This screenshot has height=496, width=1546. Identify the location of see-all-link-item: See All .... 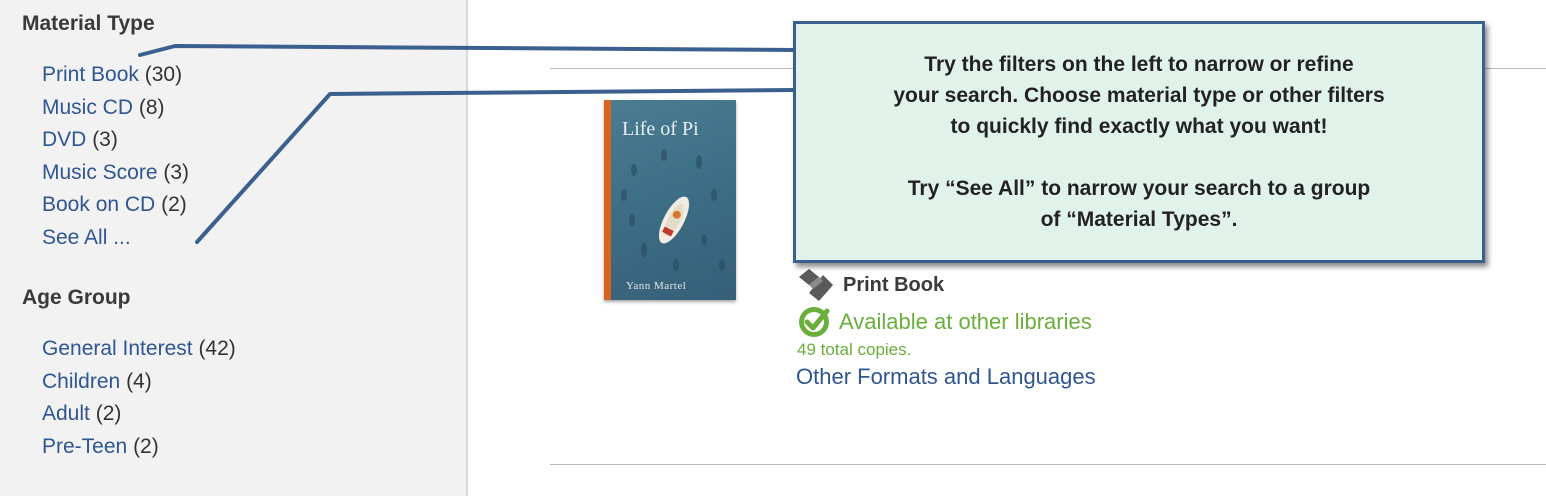
(115, 238).